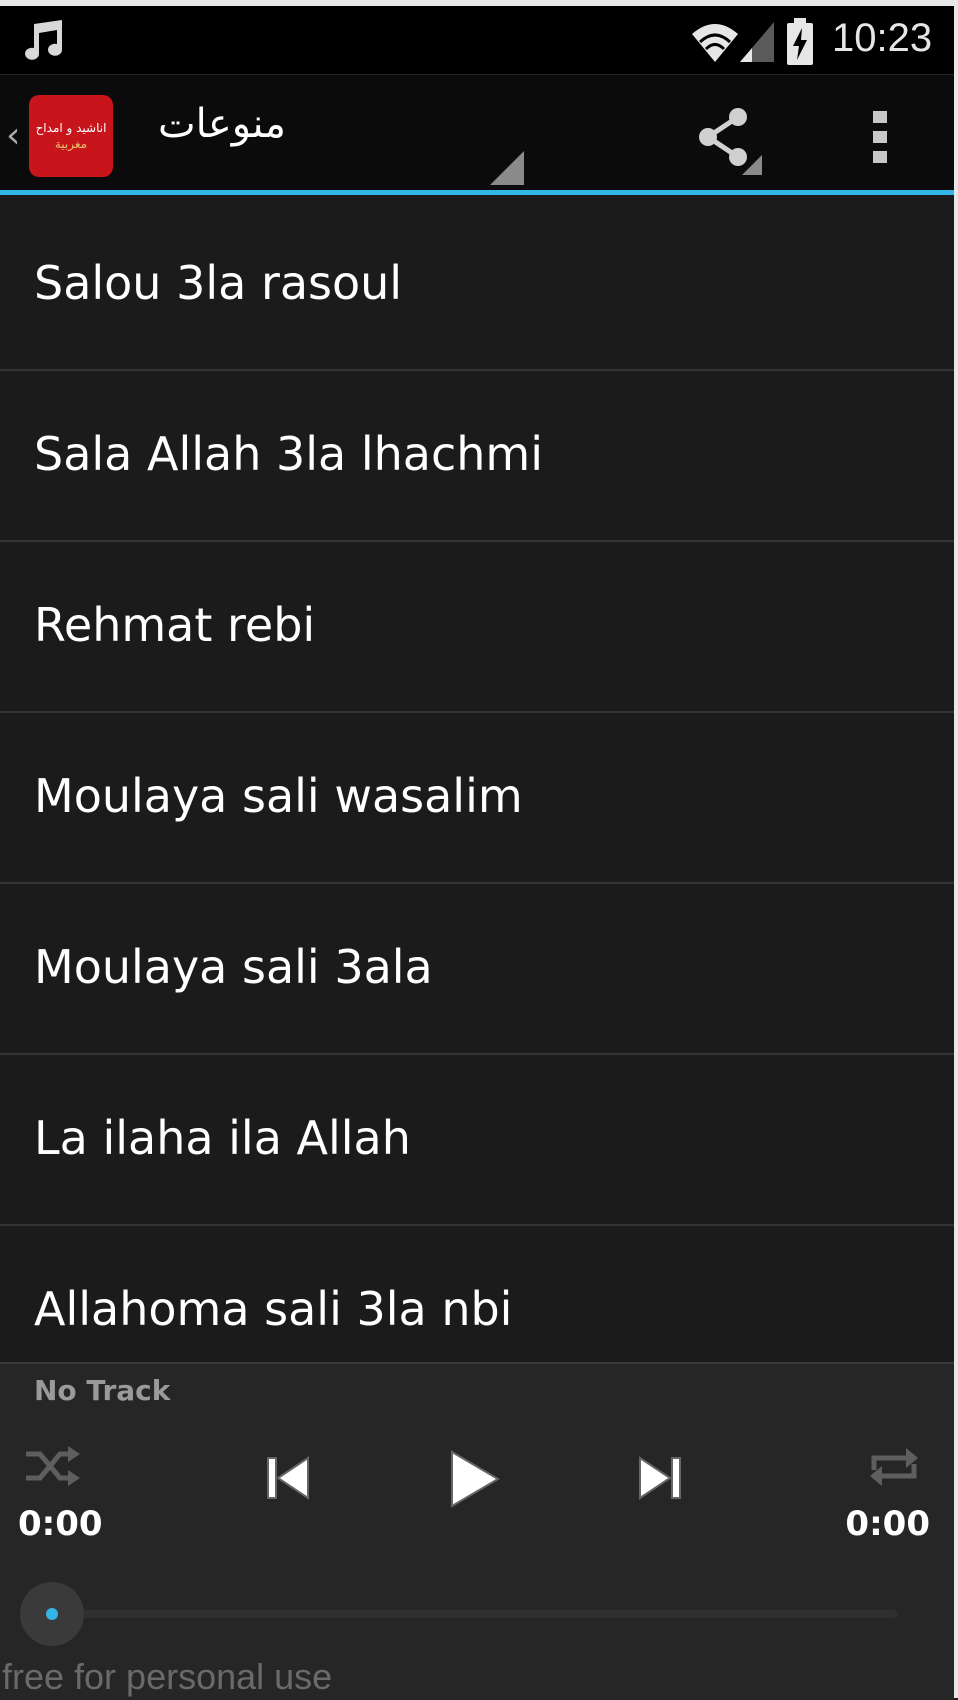 Image resolution: width=958 pixels, height=1700 pixels. I want to click on list-item: Sala Allah 3la lhachmi, so click(477, 456).